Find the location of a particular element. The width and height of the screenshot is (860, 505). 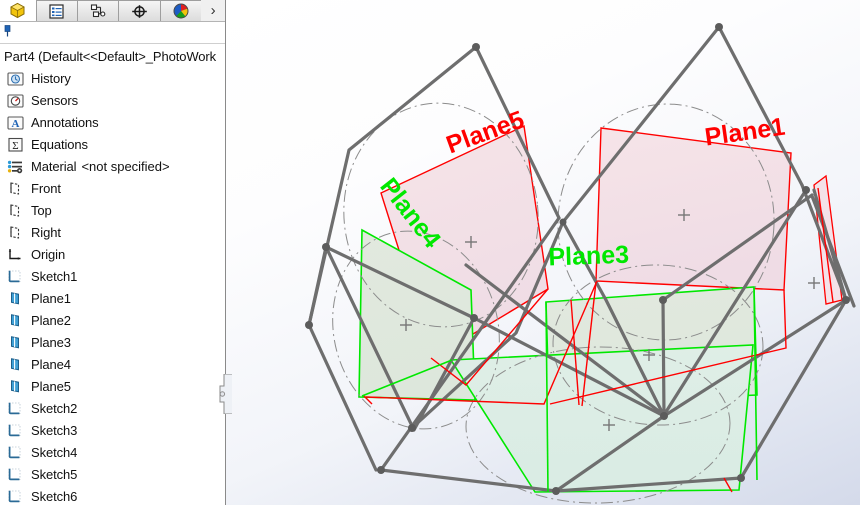

tree-item-plane2: Plane2 is located at coordinates (112, 320).